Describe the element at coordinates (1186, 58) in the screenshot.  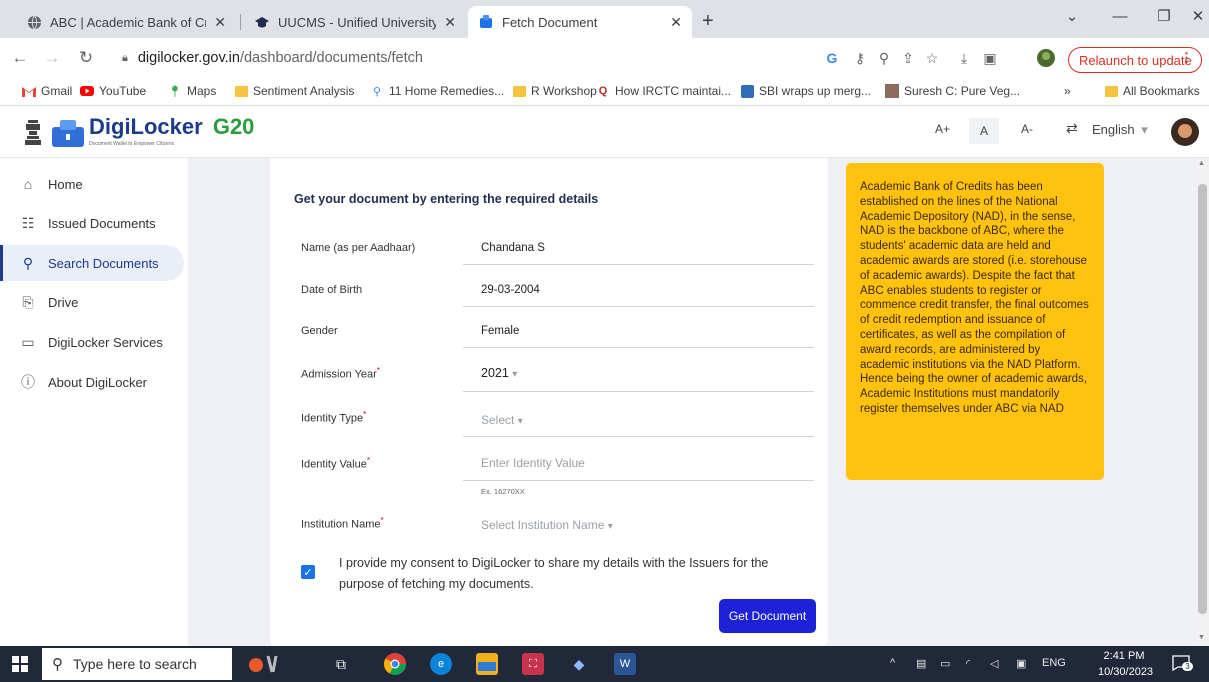
I see `kebab-menu-icon: ⋮` at that location.